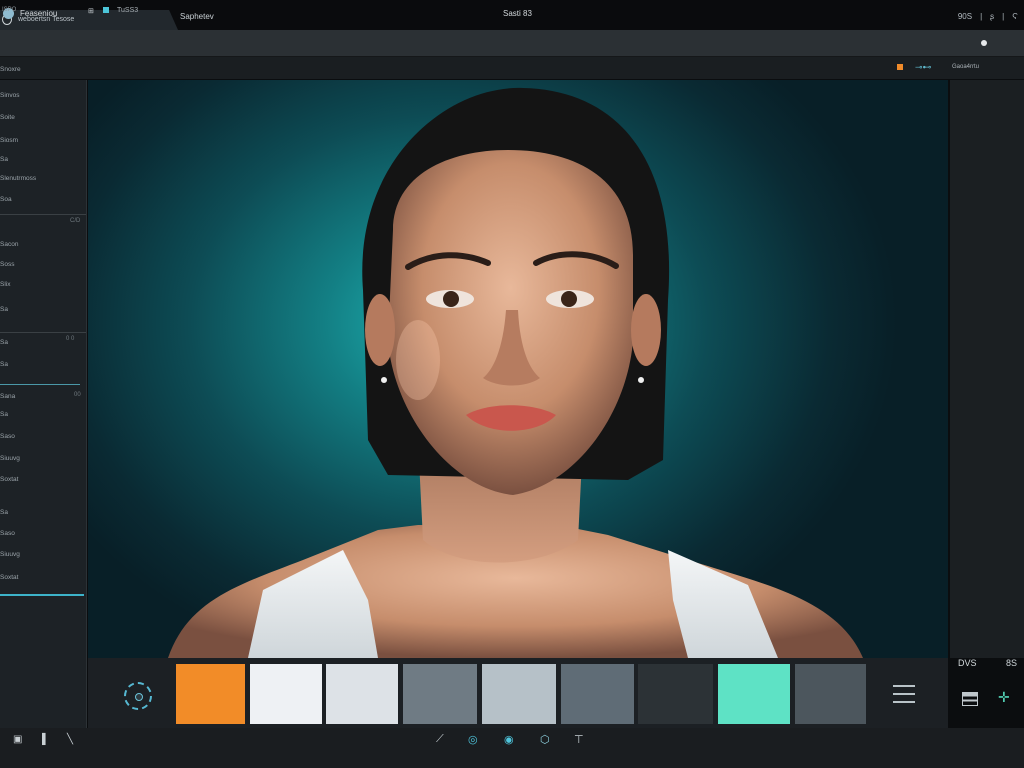 Image resolution: width=1024 pixels, height=768 pixels. I want to click on layer-item: Siosm, so click(9, 140).